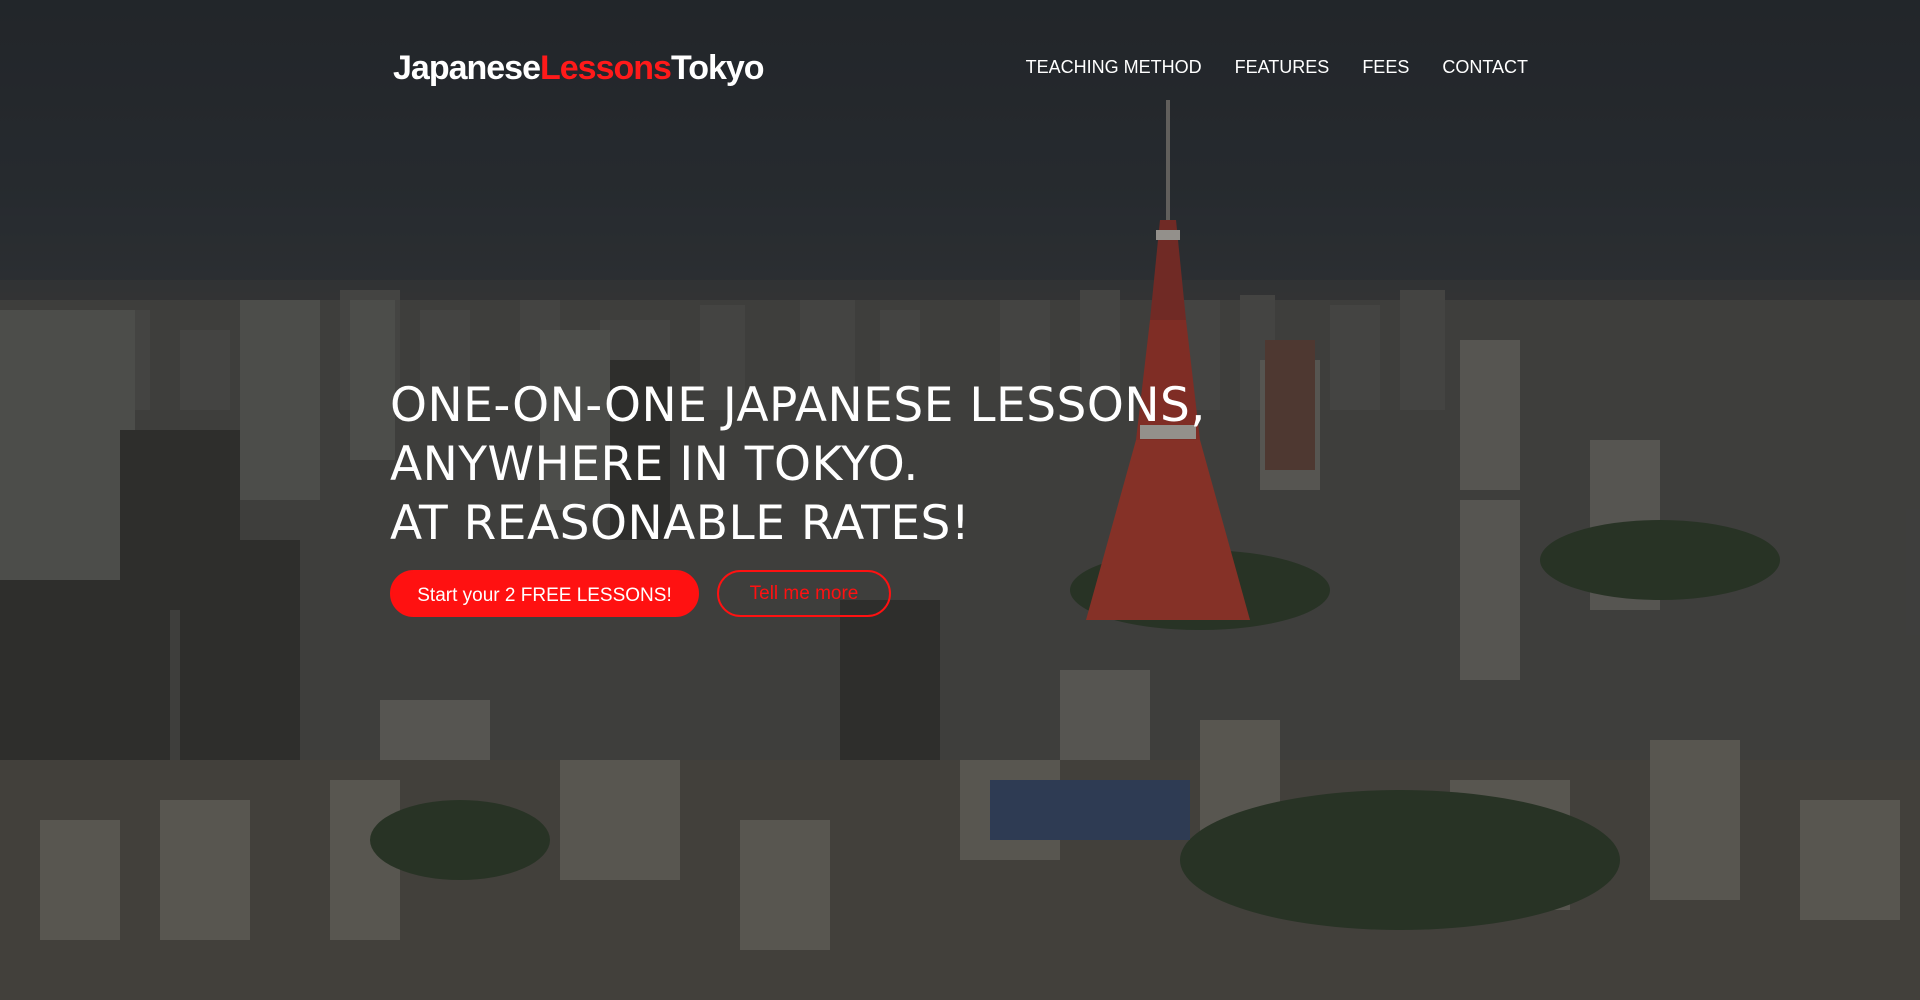 This screenshot has width=1920, height=1000. What do you see at coordinates (467, 68) in the screenshot?
I see `logo-part-japanese: Japanese` at bounding box center [467, 68].